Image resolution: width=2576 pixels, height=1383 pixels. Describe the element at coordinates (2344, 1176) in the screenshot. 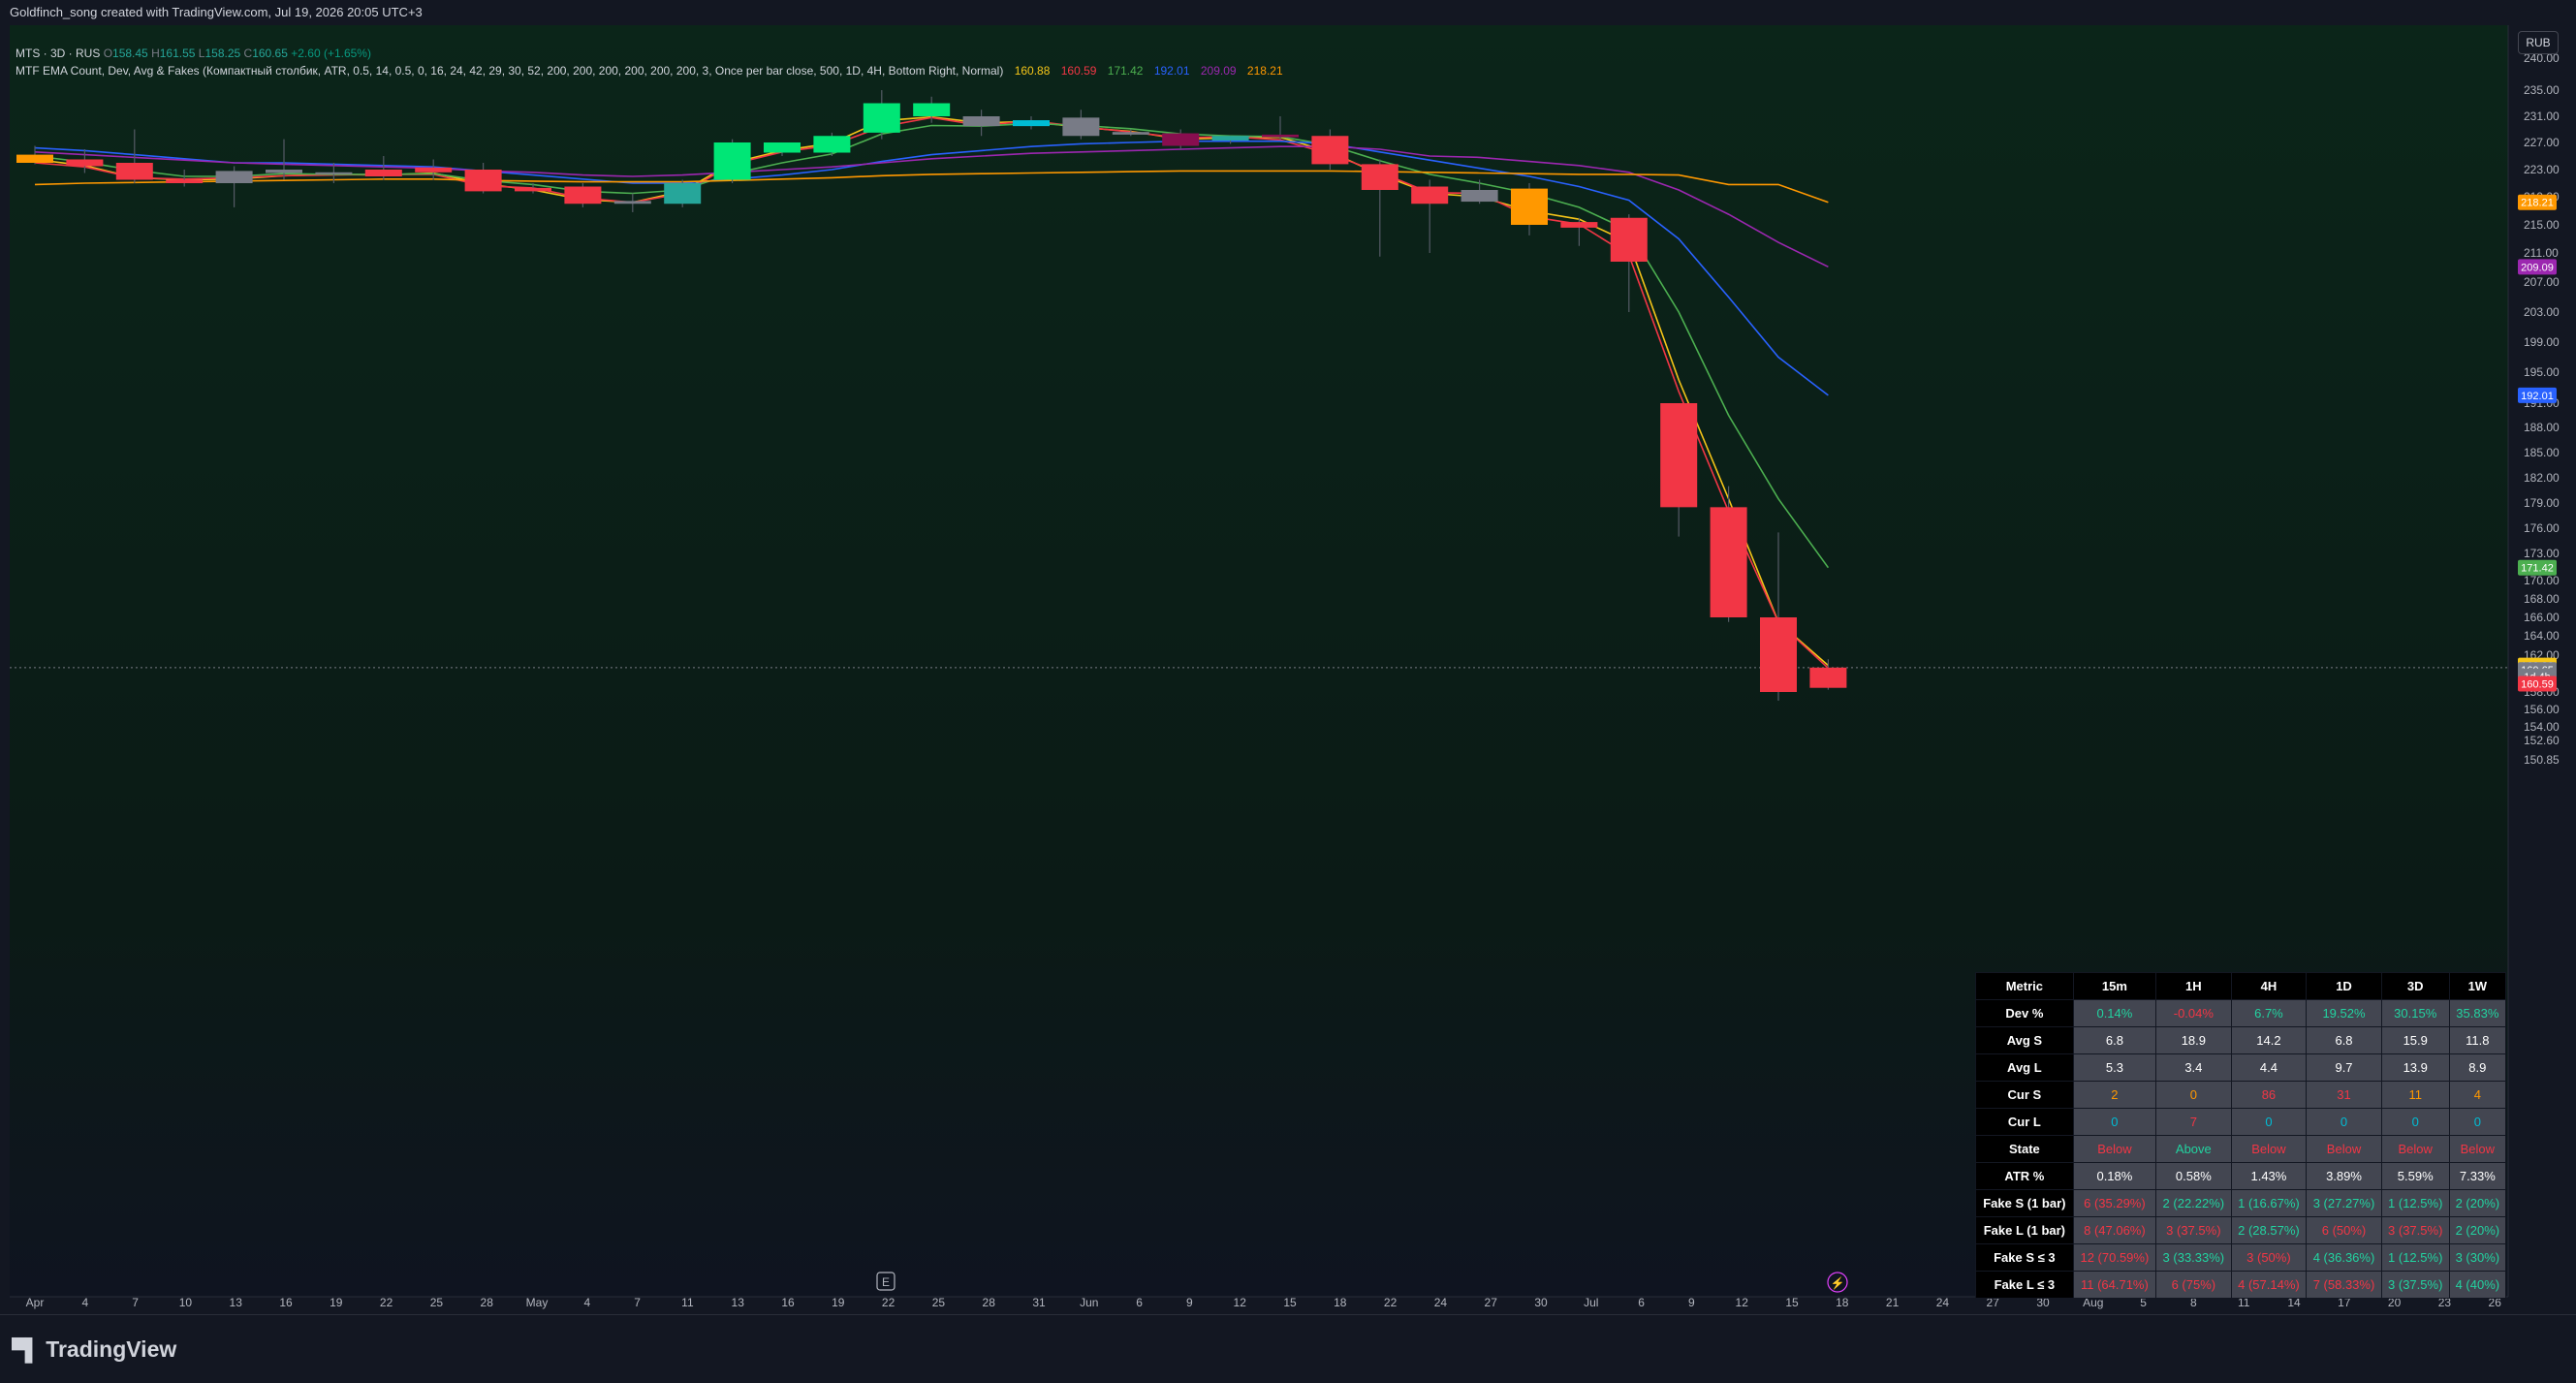

I see `metric-cell: 3.89%` at that location.